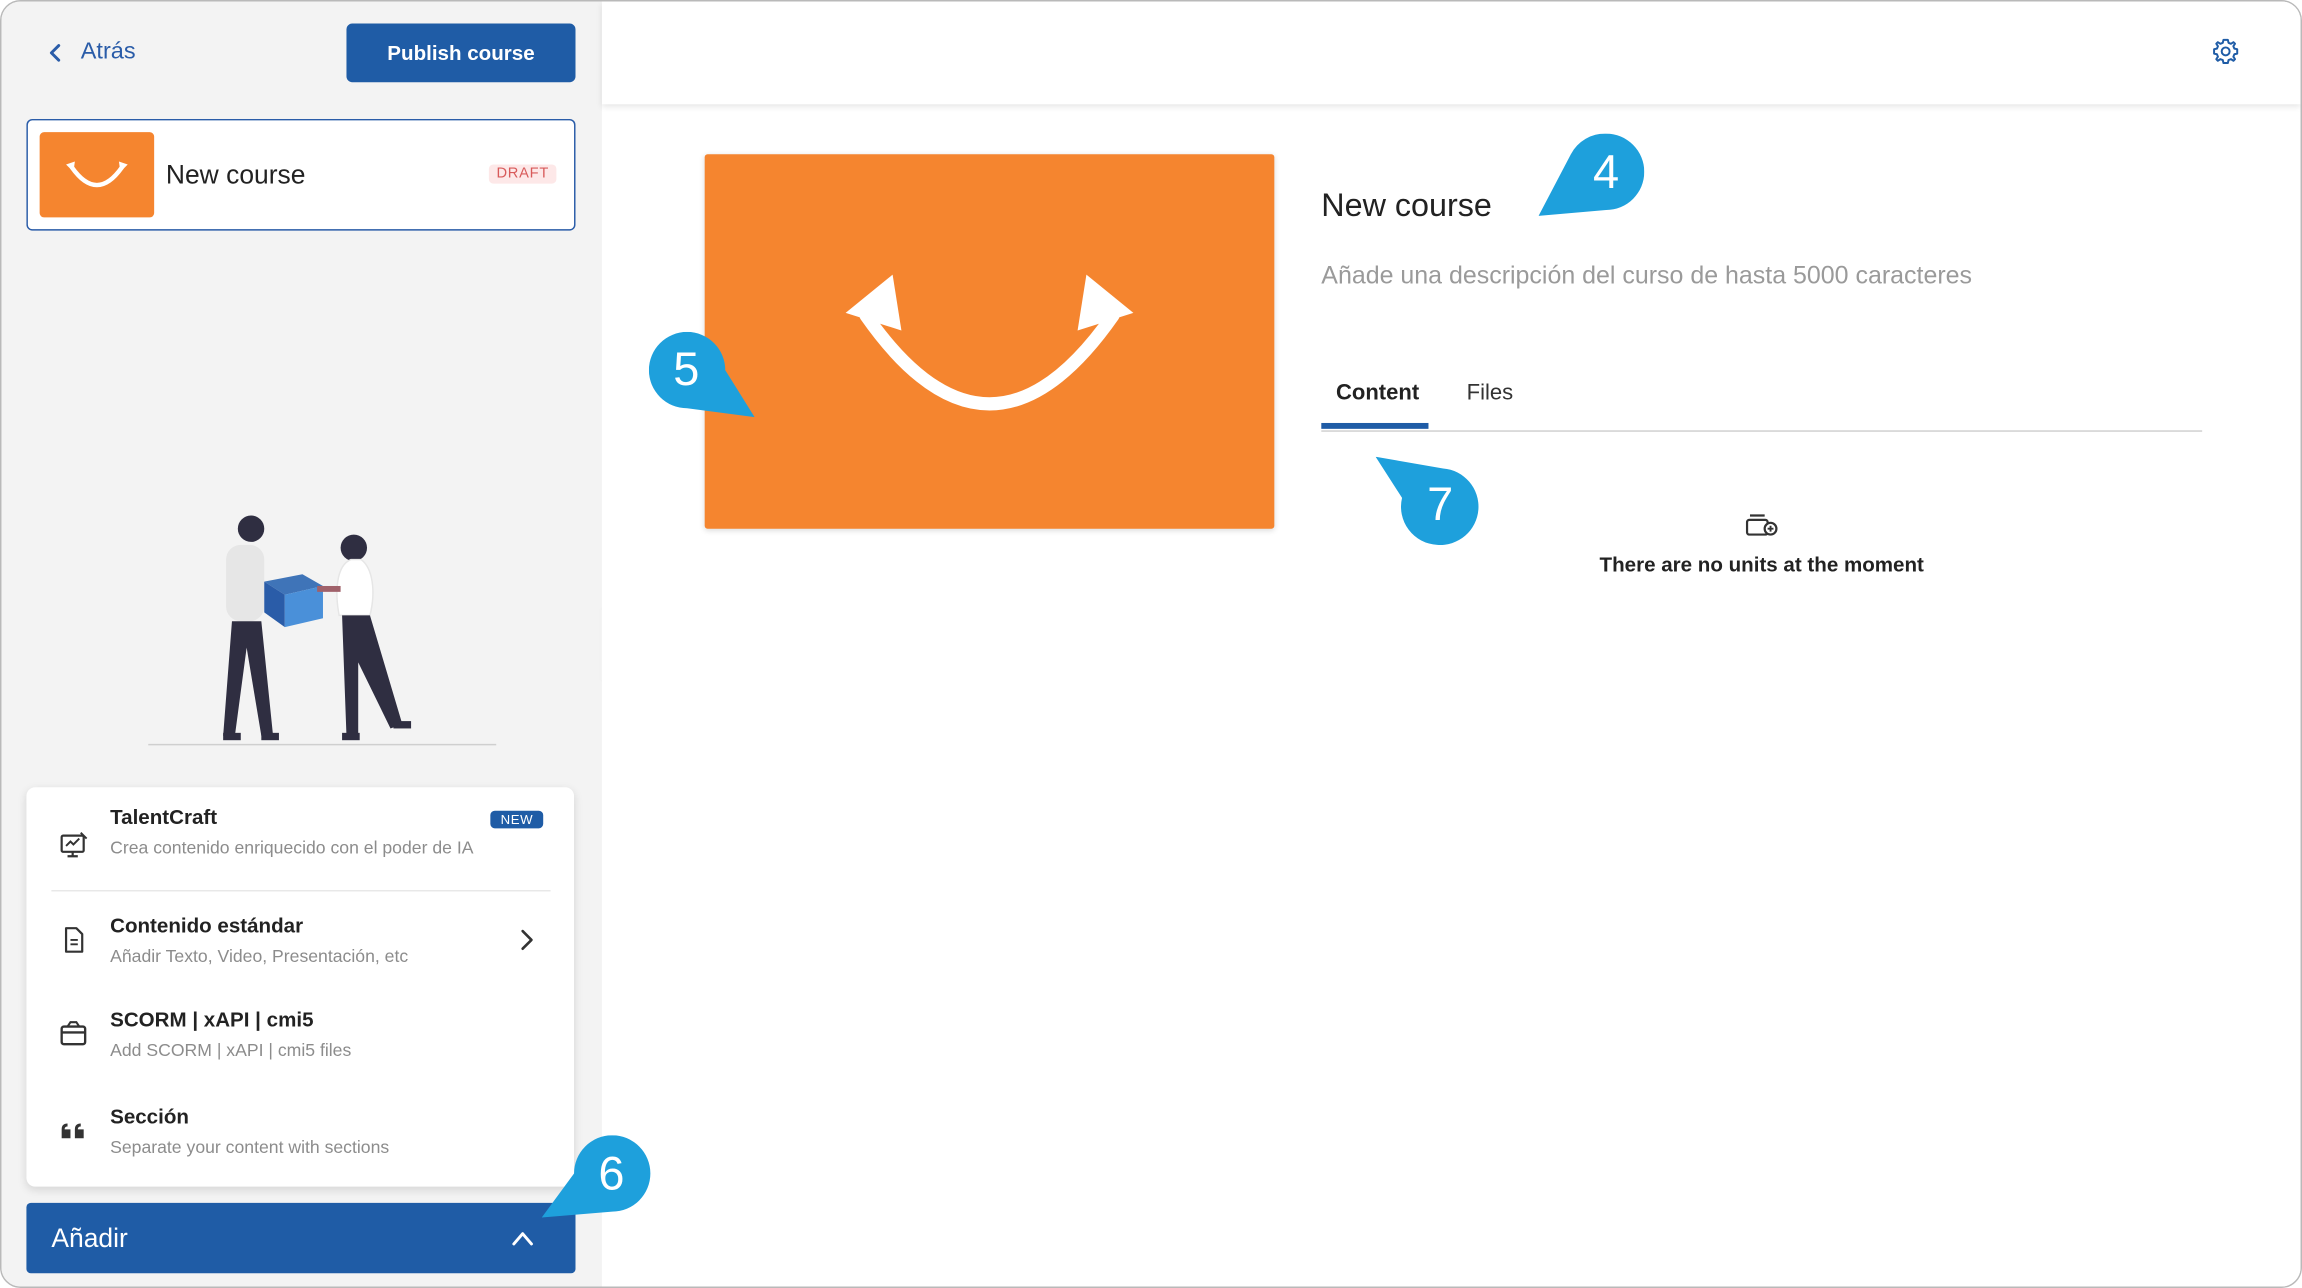  Describe the element at coordinates (596, 1177) in the screenshot. I see `callout-6: 6` at that location.